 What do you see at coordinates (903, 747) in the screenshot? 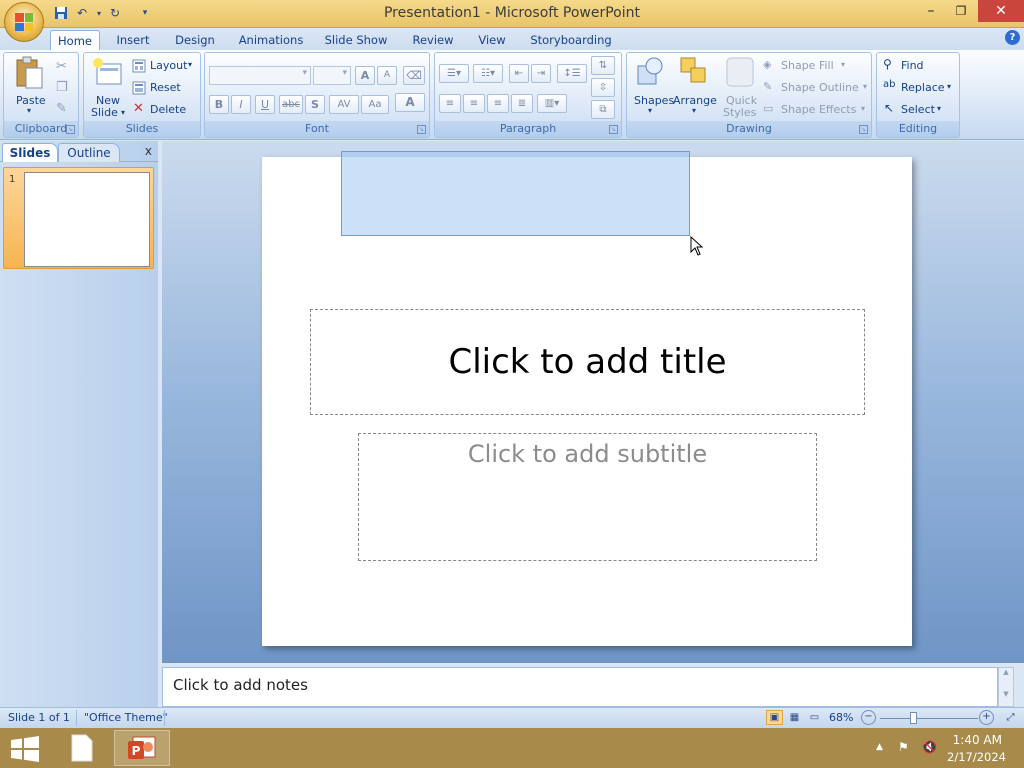
I see `action-center-flag-icon: ⚑` at bounding box center [903, 747].